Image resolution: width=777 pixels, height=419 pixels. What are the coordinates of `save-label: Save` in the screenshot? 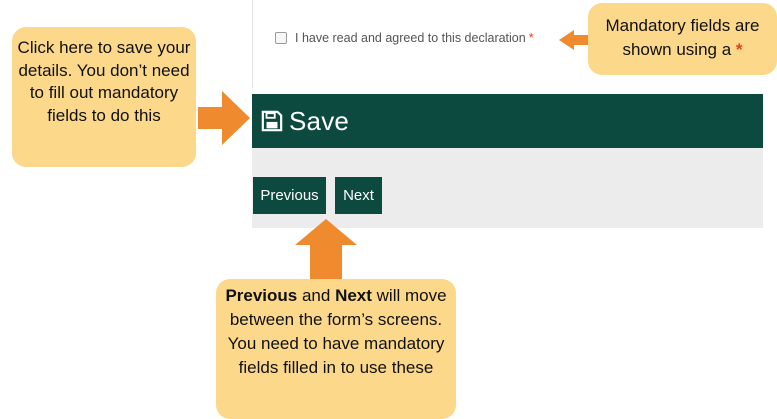 It's located at (319, 120).